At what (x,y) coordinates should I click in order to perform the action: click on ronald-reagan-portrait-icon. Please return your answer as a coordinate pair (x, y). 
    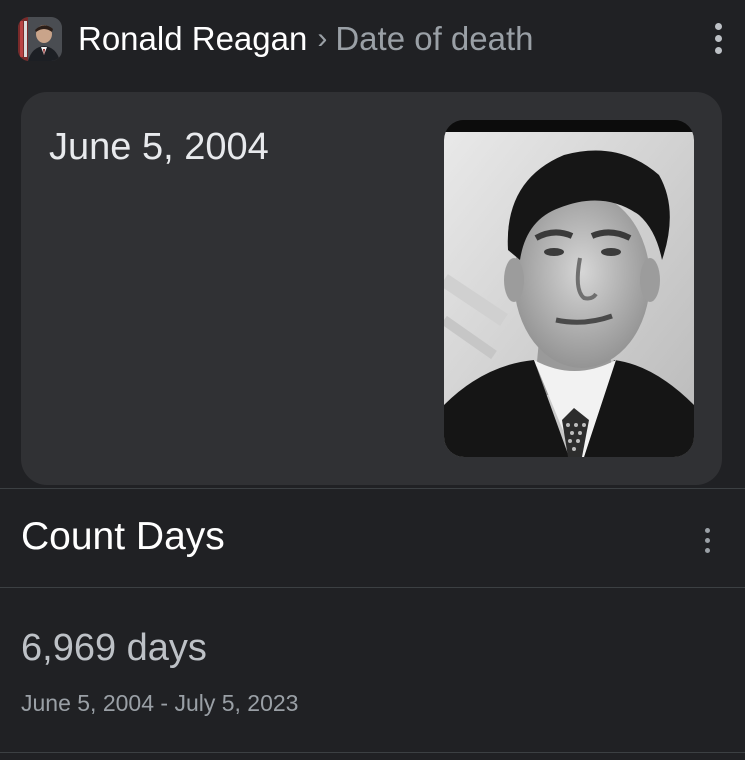
    Looking at the image, I should click on (569, 288).